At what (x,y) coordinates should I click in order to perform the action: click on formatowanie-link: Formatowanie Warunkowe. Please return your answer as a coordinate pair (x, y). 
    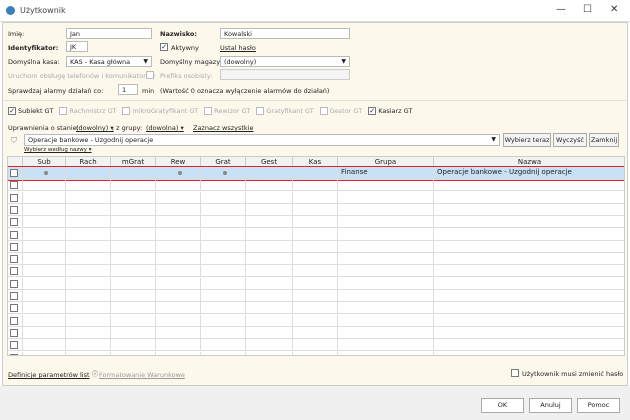
    Looking at the image, I should click on (142, 375).